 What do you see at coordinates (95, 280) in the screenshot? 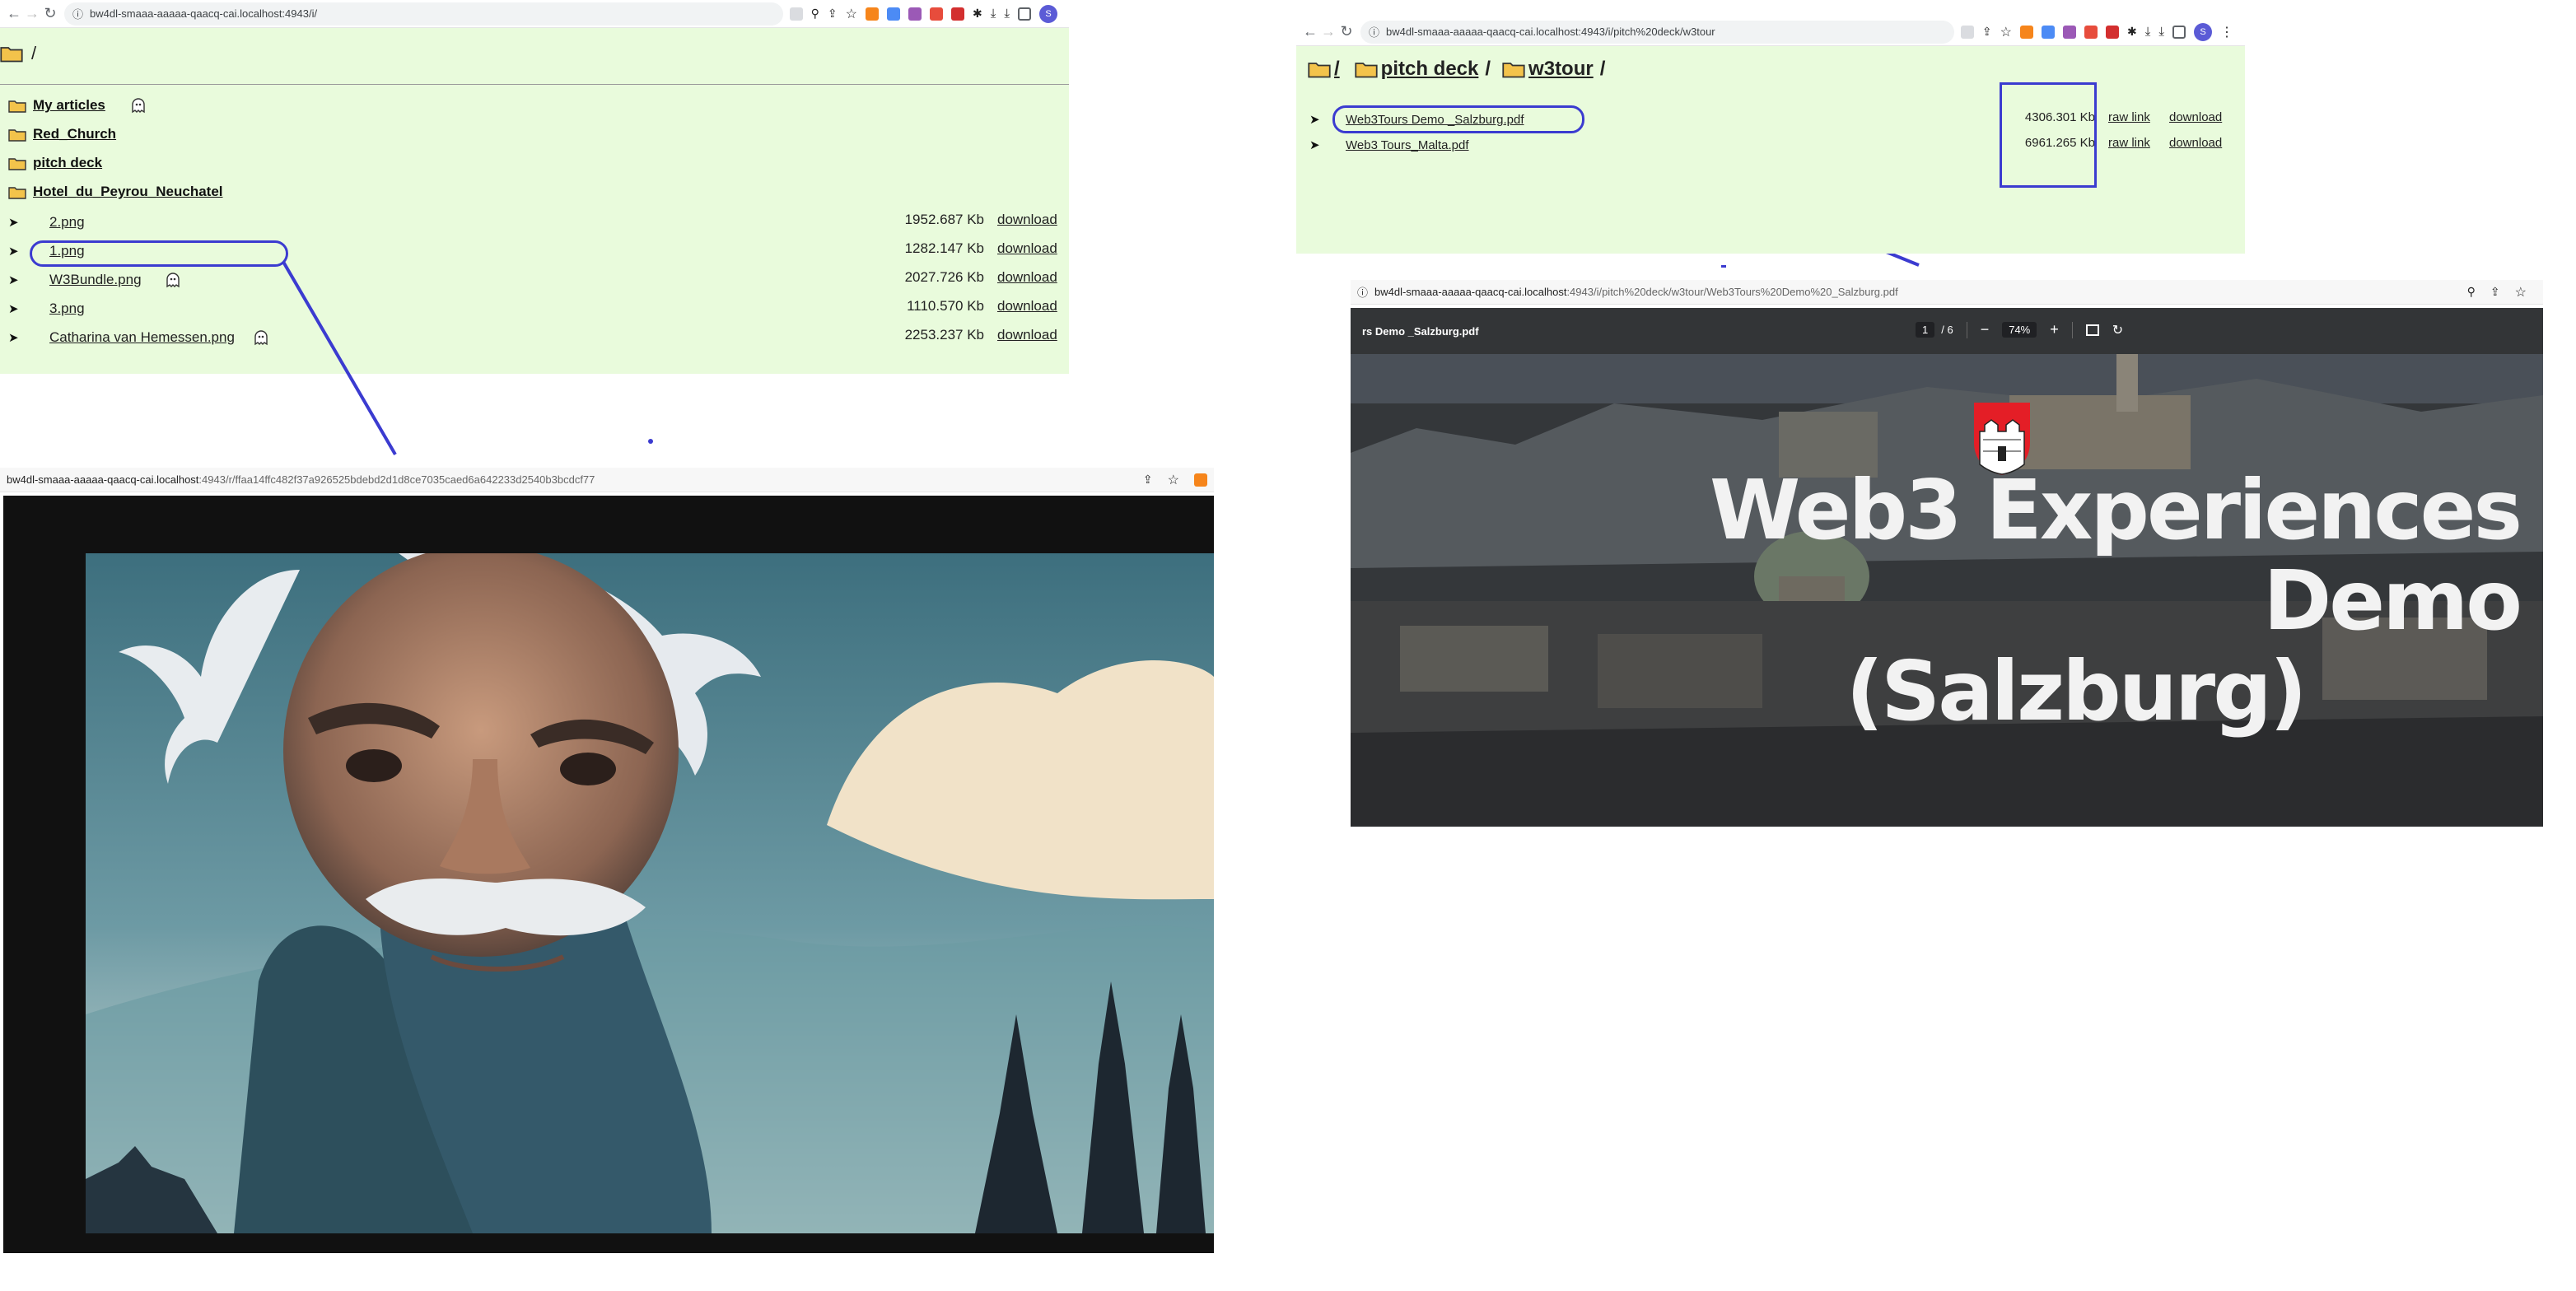
I see `file-link: W3Bundle.png` at bounding box center [95, 280].